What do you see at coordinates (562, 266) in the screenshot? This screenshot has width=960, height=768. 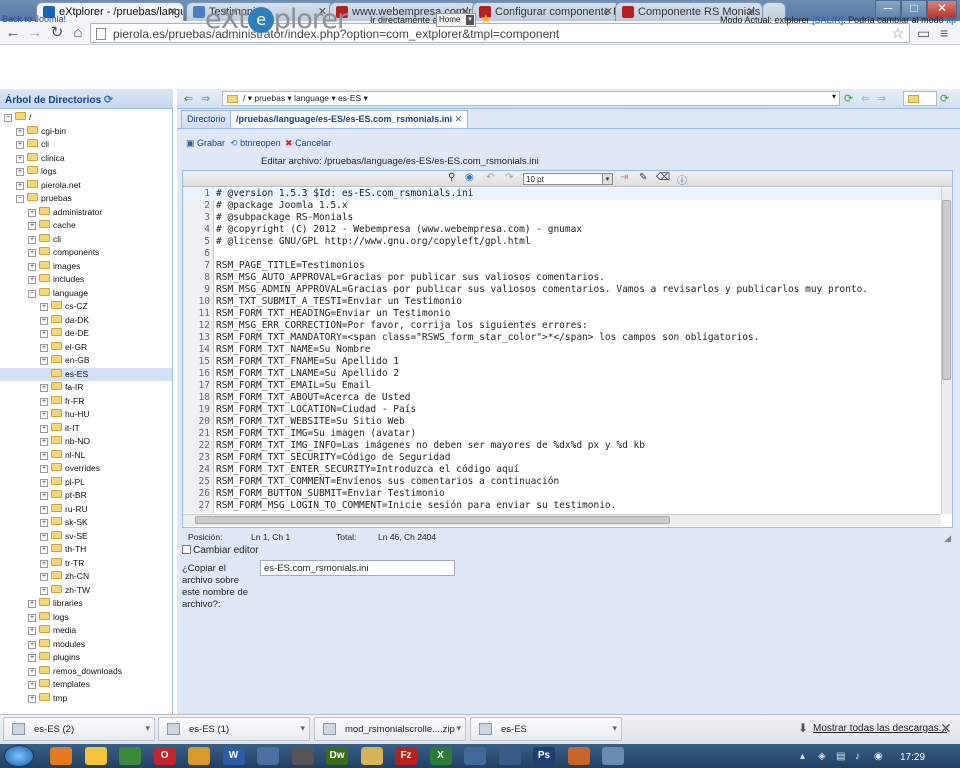 I see `code-line: 7 RSM_PAGE_TITLE=Testimonios` at bounding box center [562, 266].